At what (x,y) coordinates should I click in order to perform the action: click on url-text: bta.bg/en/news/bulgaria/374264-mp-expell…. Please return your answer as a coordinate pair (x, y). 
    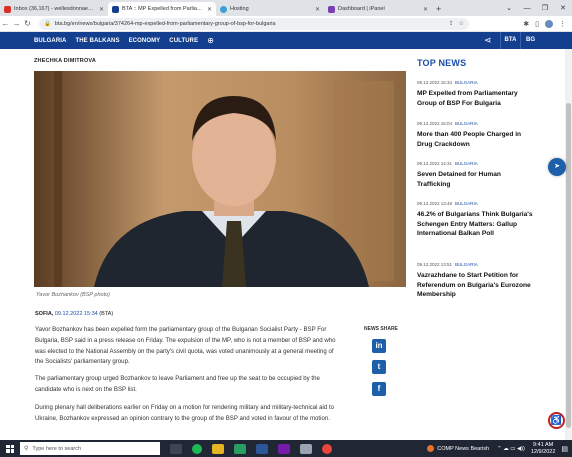
    Looking at the image, I should click on (249, 24).